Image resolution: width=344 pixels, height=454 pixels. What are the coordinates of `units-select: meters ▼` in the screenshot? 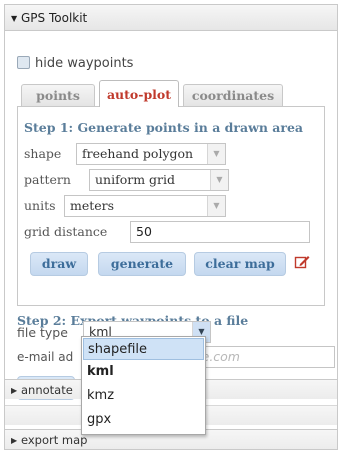 It's located at (145, 206).